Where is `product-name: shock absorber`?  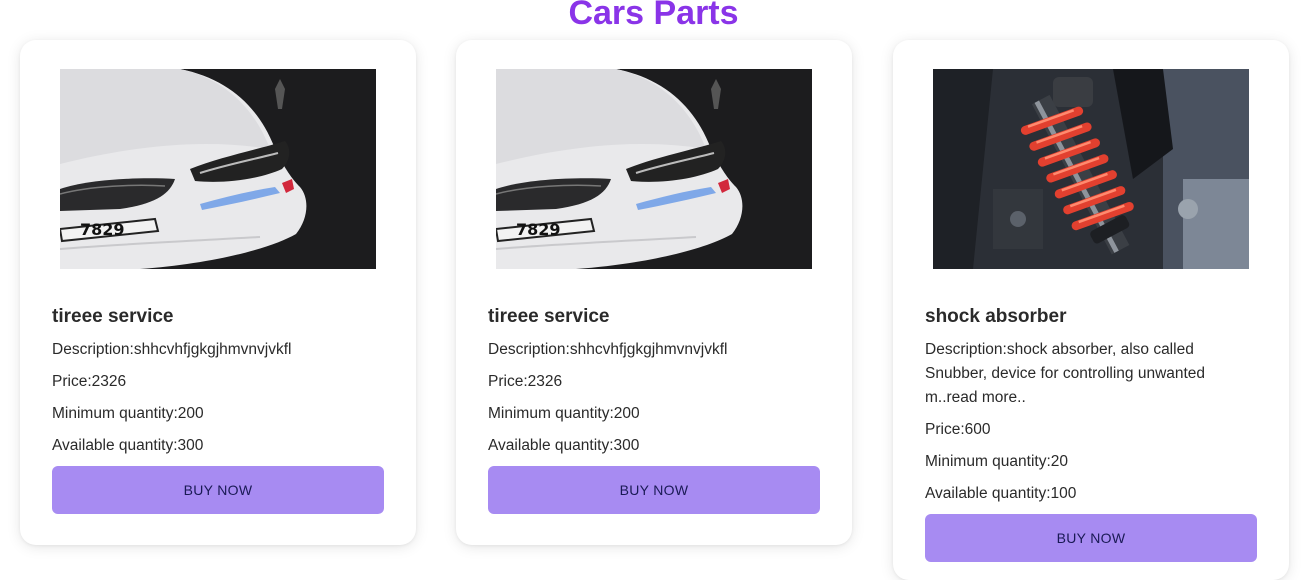 product-name: shock absorber is located at coordinates (996, 316).